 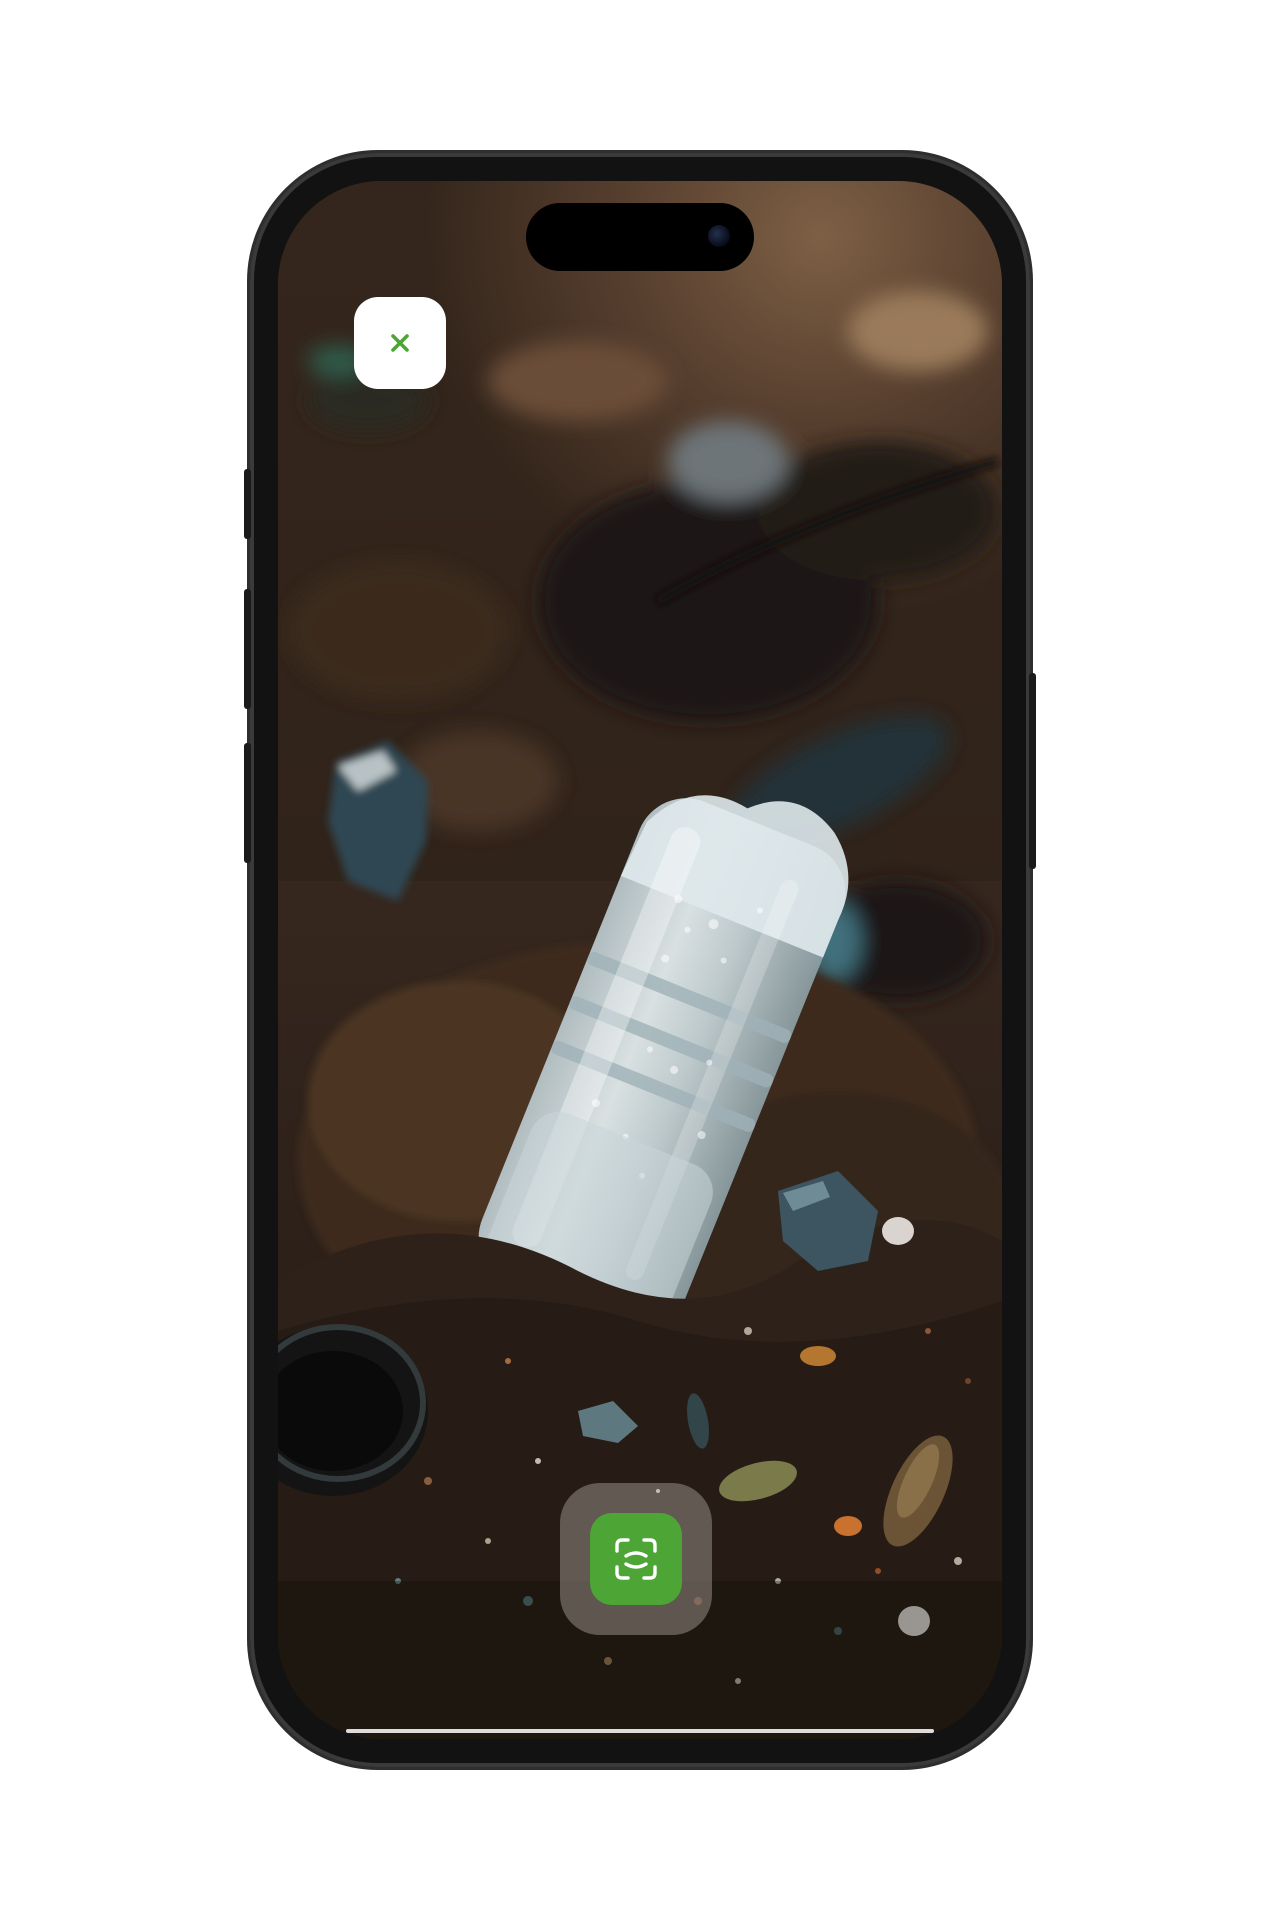 I want to click on volume-down-side-button, so click(x=247, y=803).